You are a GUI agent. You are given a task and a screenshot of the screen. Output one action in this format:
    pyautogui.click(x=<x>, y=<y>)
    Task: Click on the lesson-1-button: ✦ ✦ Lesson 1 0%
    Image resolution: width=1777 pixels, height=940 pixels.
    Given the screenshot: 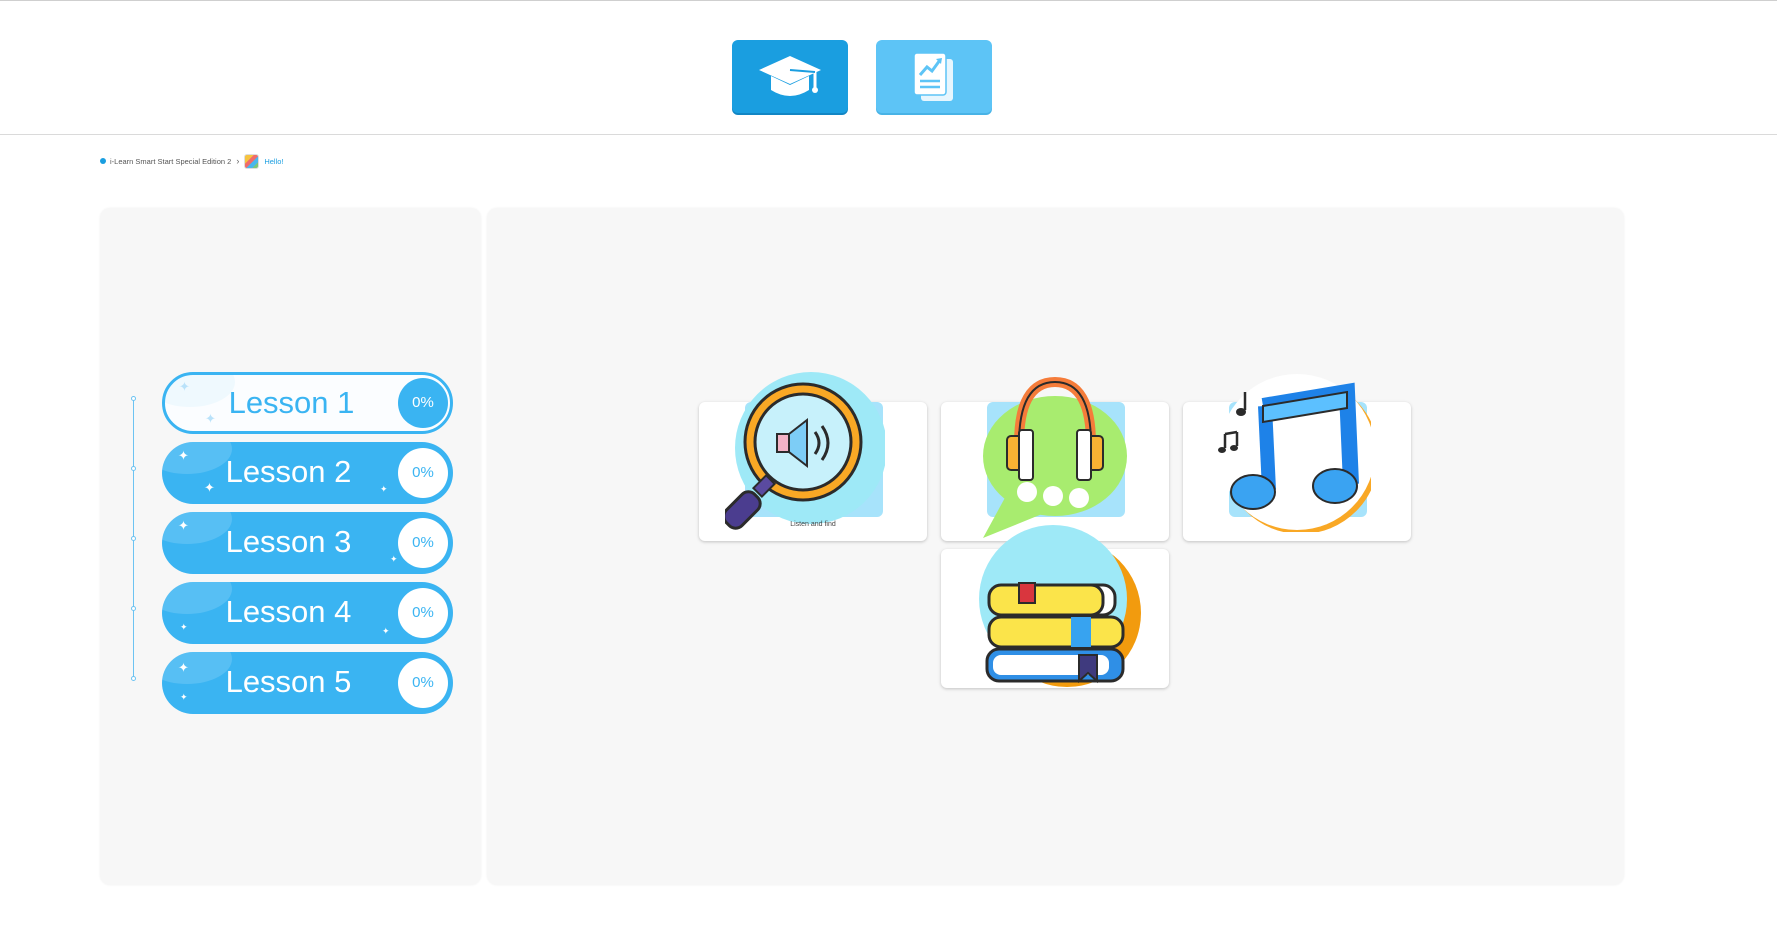 What is the action you would take?
    pyautogui.click(x=307, y=403)
    